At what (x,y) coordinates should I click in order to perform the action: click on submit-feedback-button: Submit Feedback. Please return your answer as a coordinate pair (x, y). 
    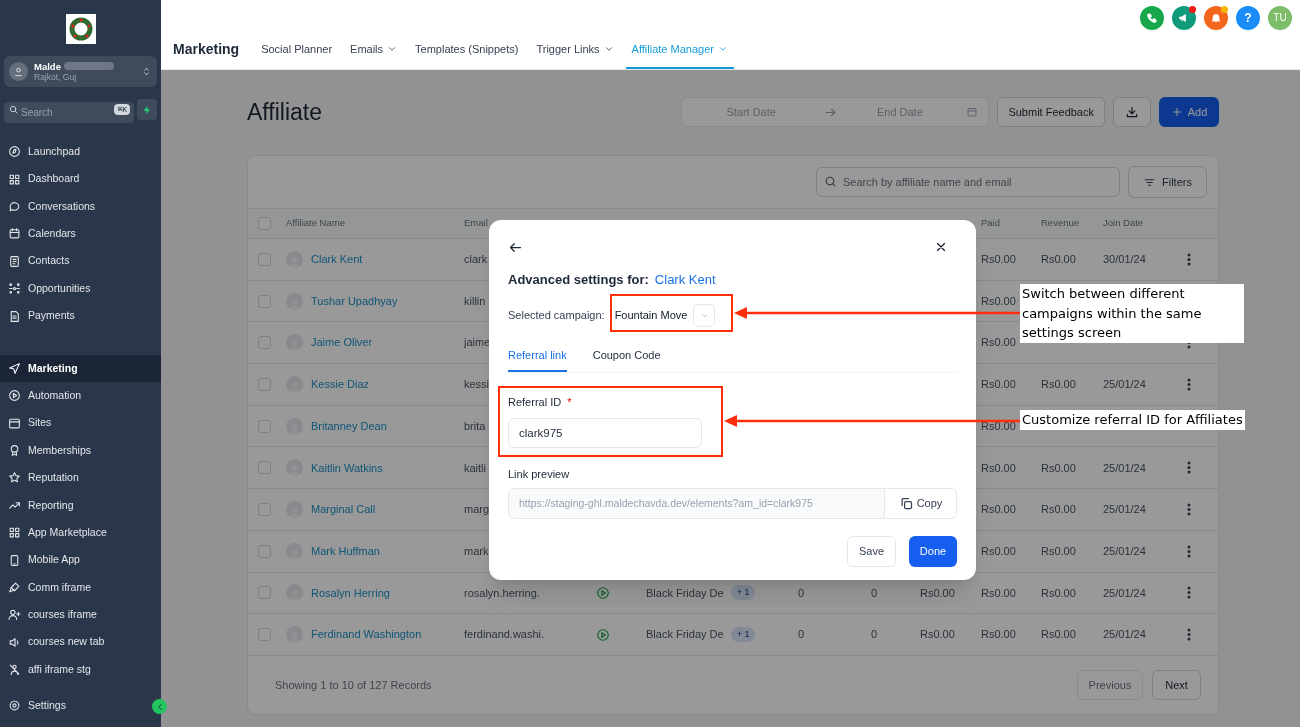
    Looking at the image, I should click on (1051, 112).